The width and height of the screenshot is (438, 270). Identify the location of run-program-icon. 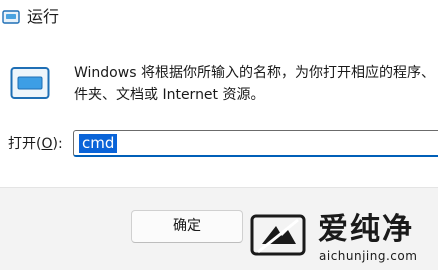
(30, 83).